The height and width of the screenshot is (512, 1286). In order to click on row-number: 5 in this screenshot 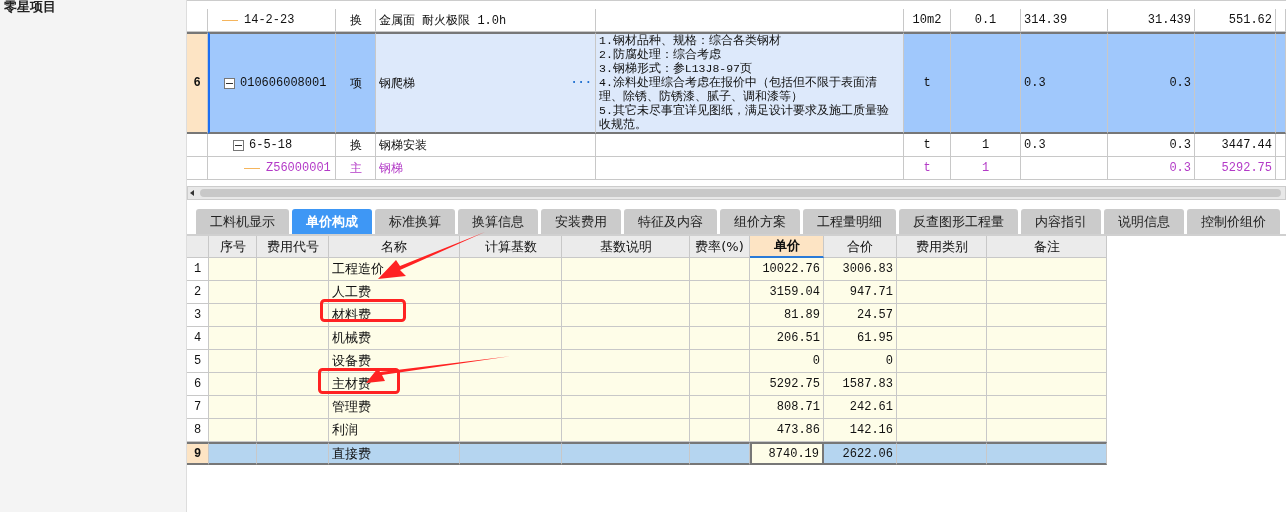, I will do `click(198, 361)`.